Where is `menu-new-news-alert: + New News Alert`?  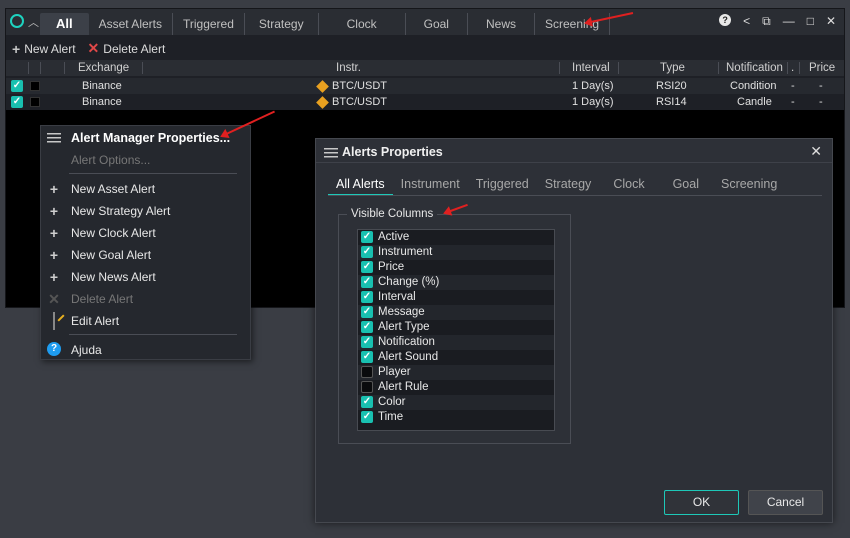
menu-new-news-alert: + New News Alert is located at coordinates (145, 277).